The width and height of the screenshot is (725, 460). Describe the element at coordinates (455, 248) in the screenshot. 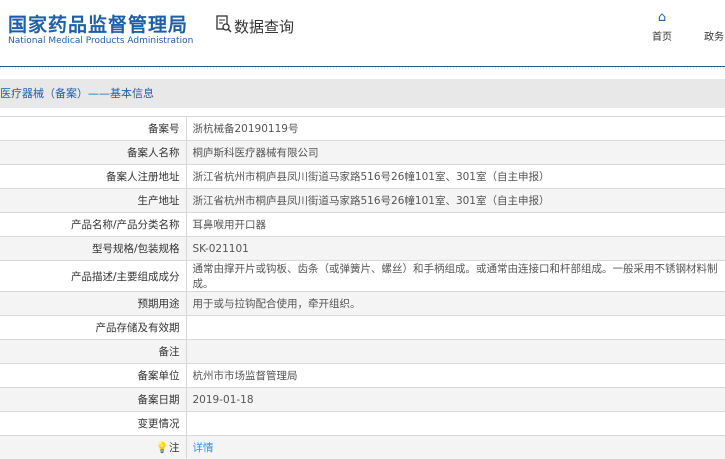

I see `row-value: SK-021101` at that location.